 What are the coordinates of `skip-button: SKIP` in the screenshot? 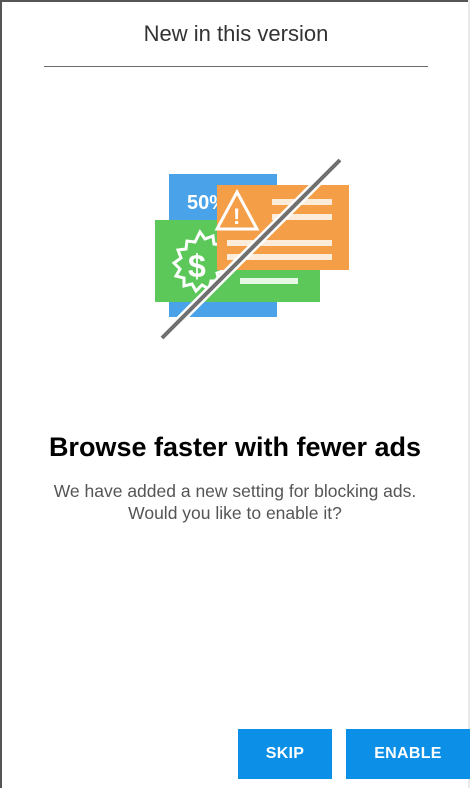 It's located at (285, 754).